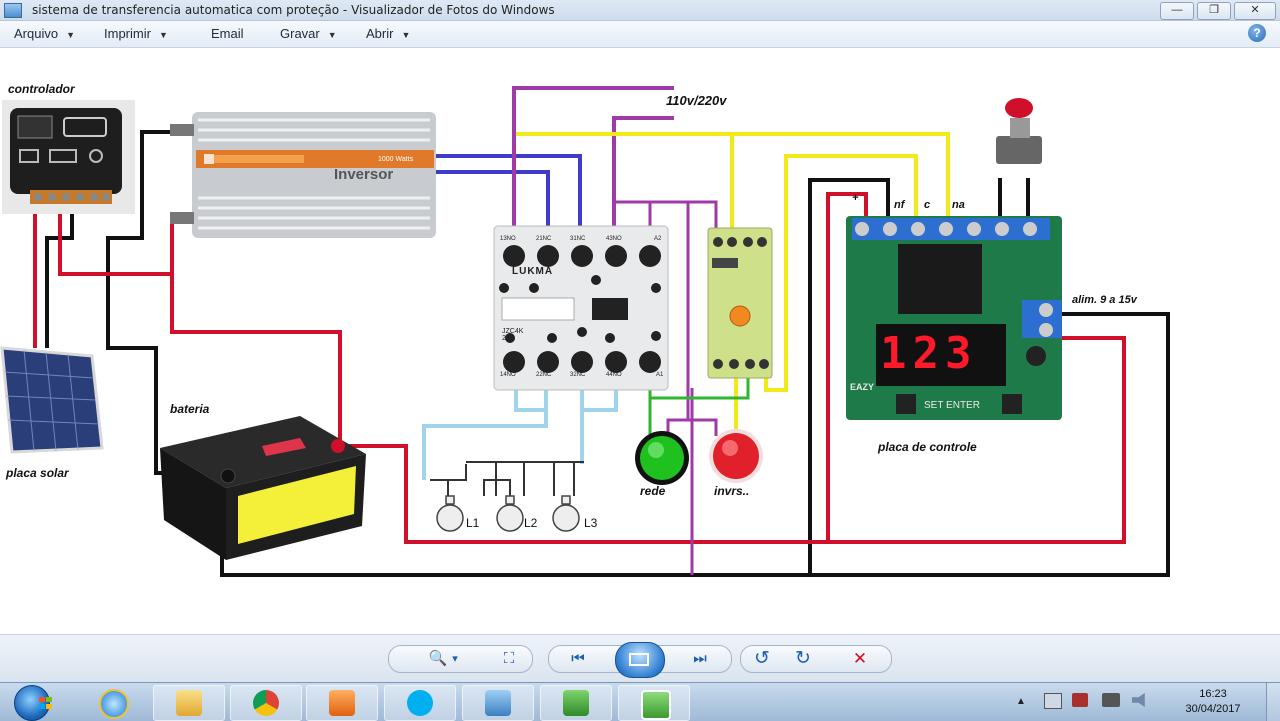 The image size is (1280, 721). I want to click on slideshow-button, so click(640, 660).